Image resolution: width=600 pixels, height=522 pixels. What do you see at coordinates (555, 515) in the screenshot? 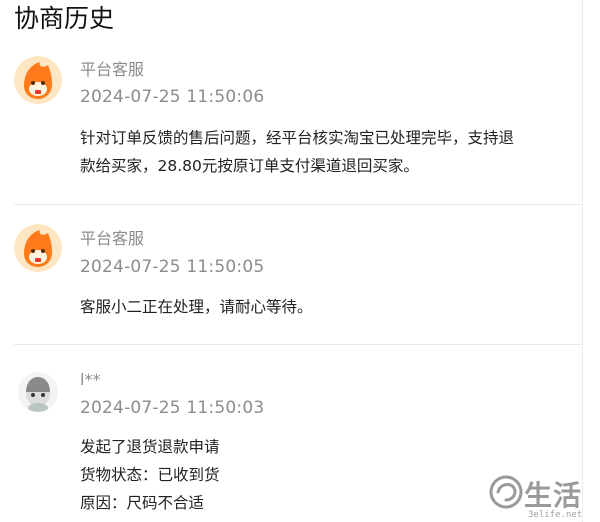
I see `watermark-subtext: 3elife.net` at bounding box center [555, 515].